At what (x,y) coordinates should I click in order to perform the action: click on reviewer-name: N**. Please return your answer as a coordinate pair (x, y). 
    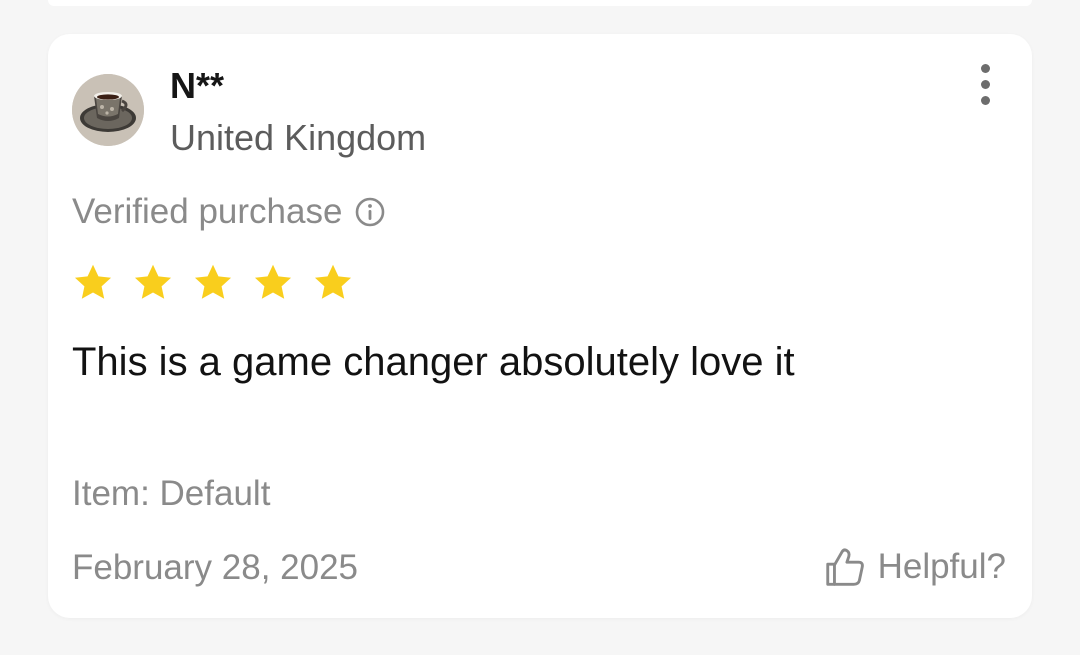
    Looking at the image, I should click on (197, 85).